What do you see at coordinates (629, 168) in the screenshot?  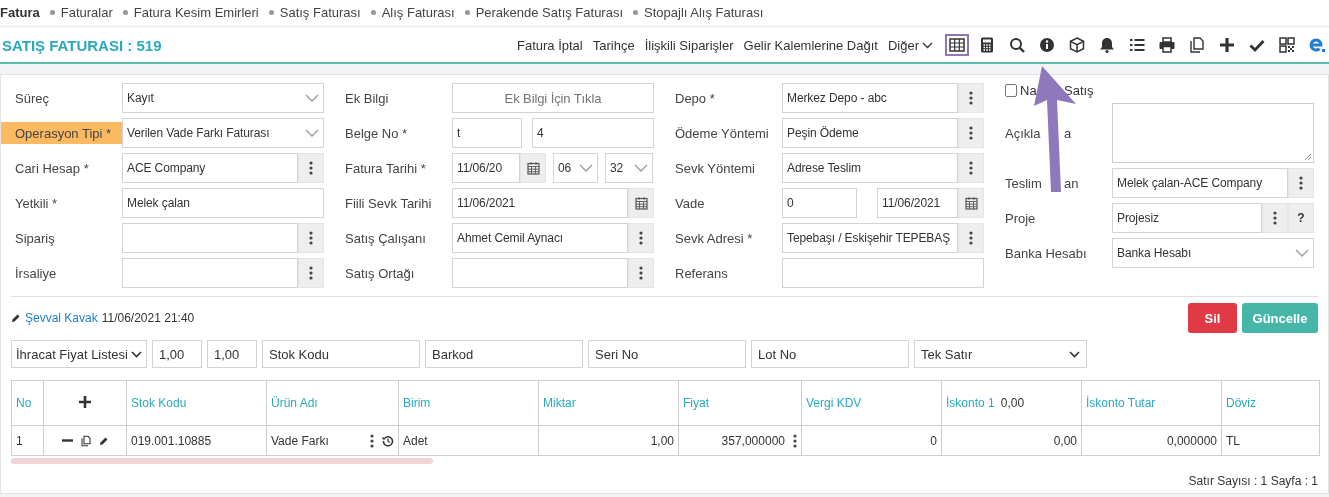 I see `dropdown: 32` at bounding box center [629, 168].